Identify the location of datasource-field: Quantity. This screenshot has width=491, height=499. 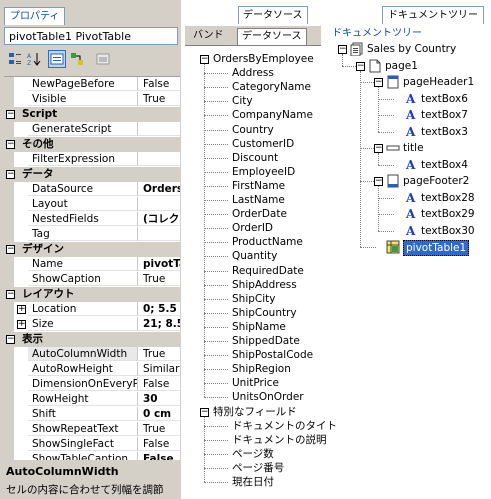
(254, 256).